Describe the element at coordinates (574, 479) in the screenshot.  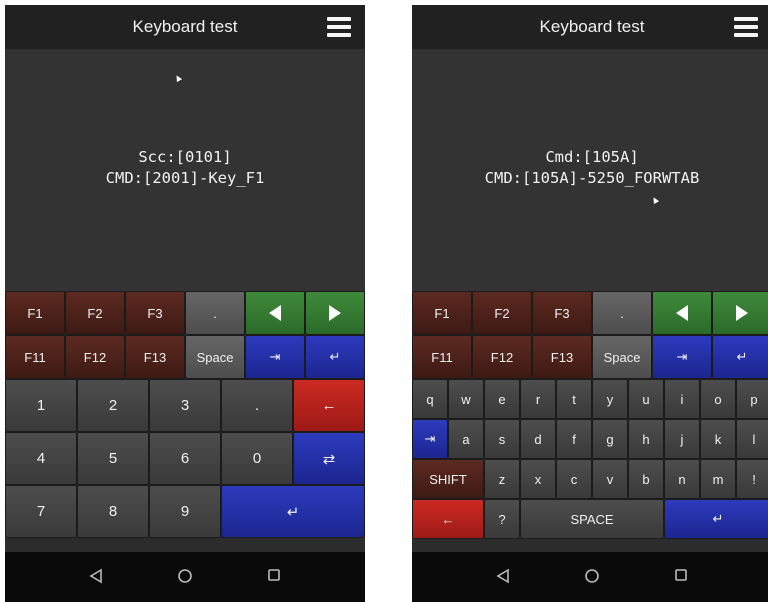
I see `key-c: c` at that location.